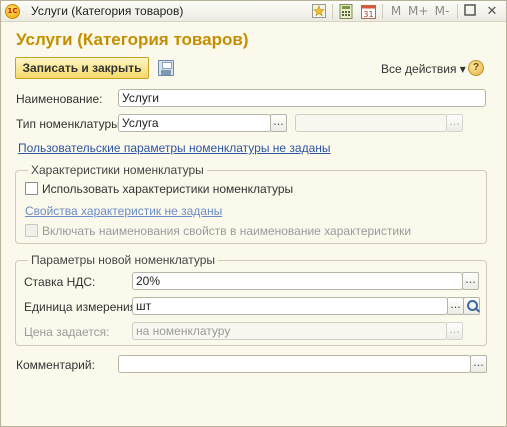 This screenshot has width=507, height=427. What do you see at coordinates (82, 68) in the screenshot?
I see `save-and-close-button: Записать и закрыть` at bounding box center [82, 68].